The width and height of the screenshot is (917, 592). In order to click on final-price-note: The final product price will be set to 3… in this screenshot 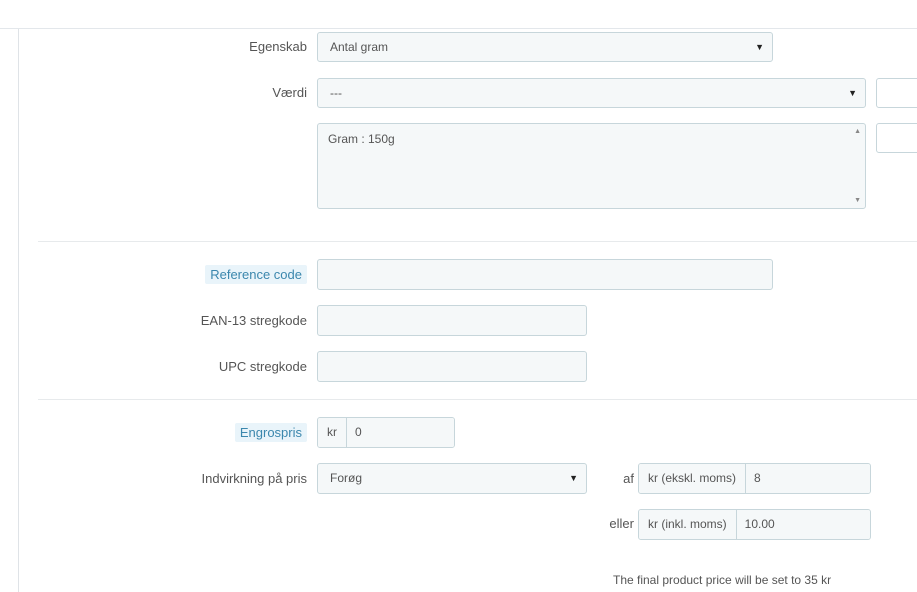, I will do `click(722, 580)`.